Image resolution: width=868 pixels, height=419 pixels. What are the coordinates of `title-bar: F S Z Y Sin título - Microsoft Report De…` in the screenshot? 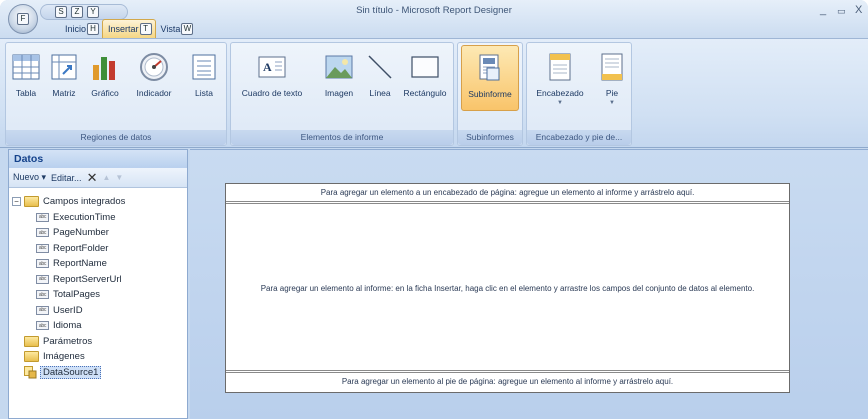 It's located at (434, 19).